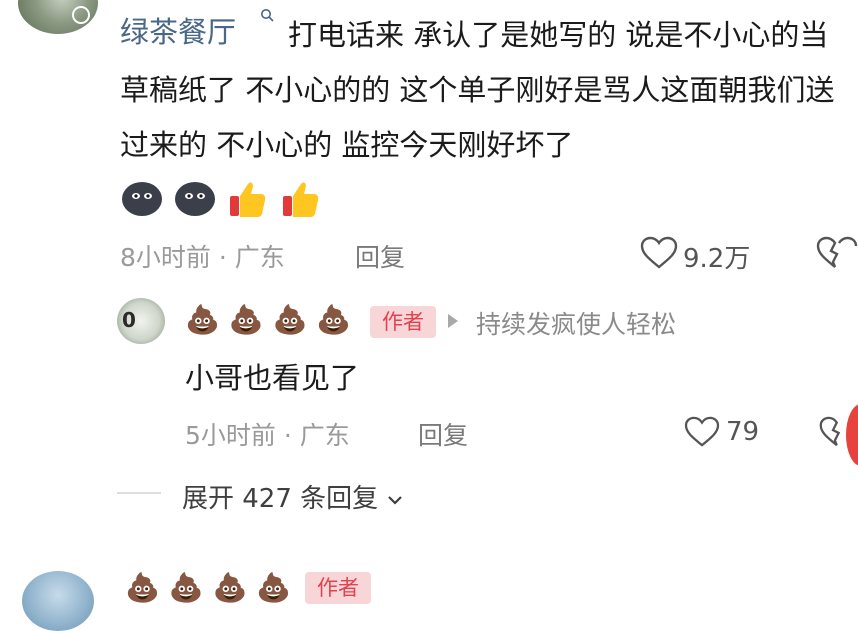 This screenshot has width=858, height=631. I want to click on comment-time-location: 8小时前 · 广东, so click(202, 257).